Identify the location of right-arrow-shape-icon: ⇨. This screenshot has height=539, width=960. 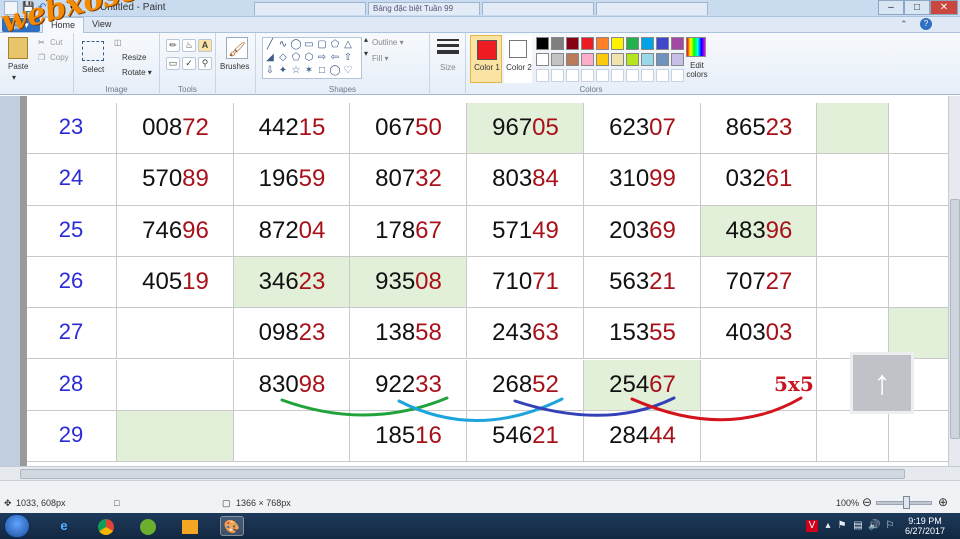
(322, 58).